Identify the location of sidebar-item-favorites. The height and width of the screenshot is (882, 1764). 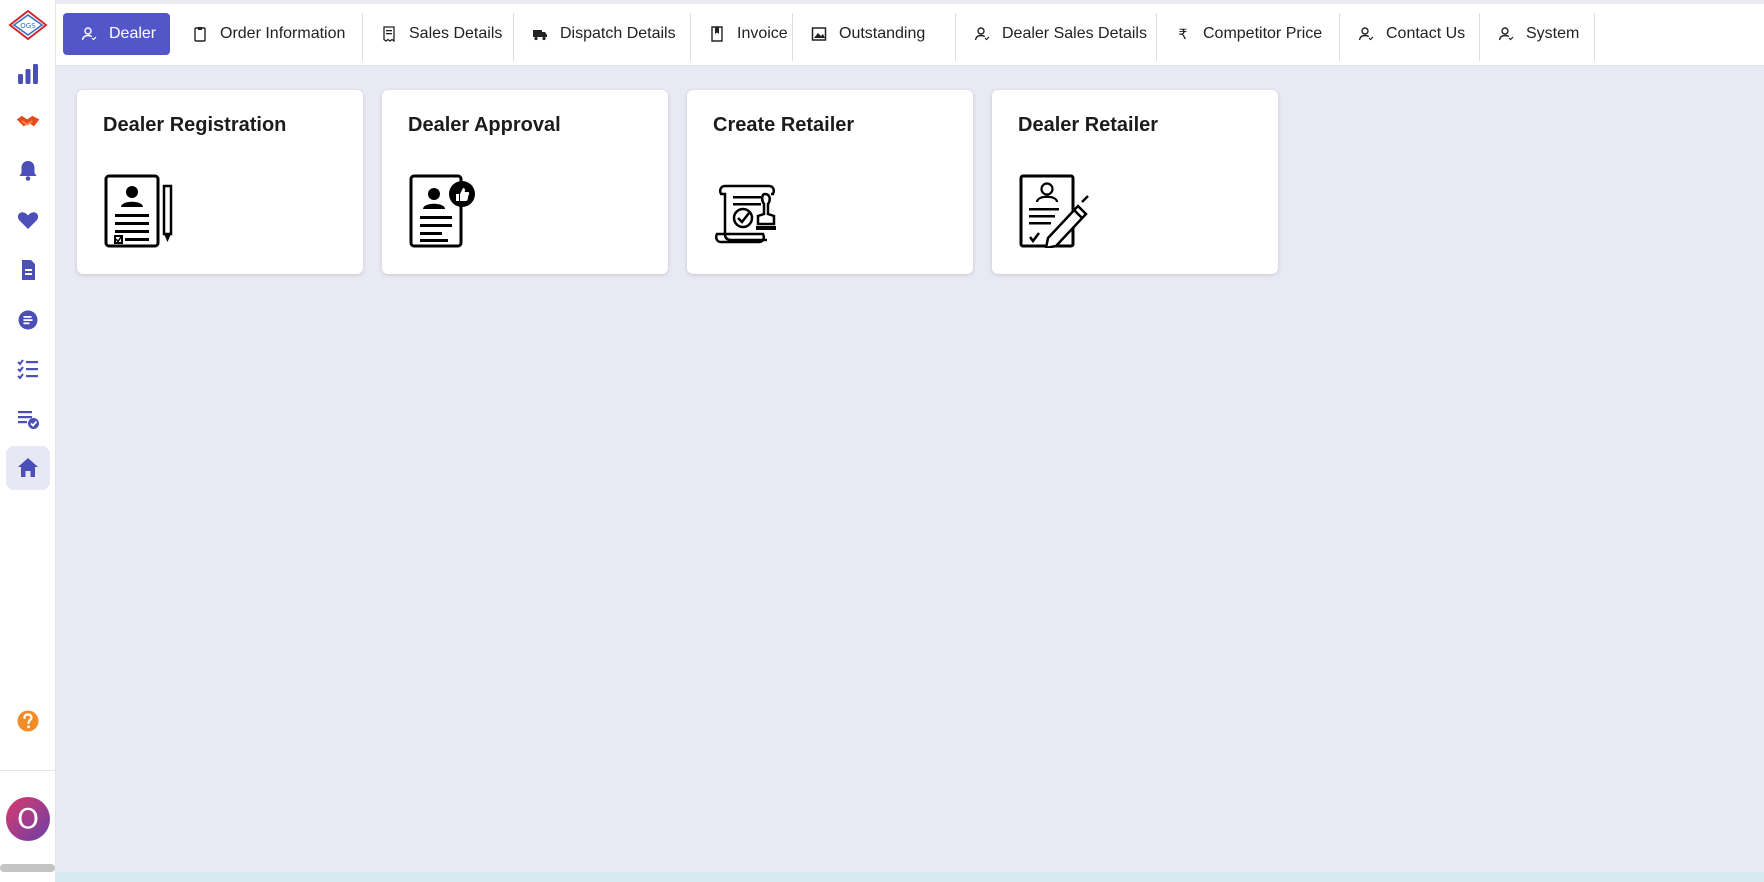
(28, 220).